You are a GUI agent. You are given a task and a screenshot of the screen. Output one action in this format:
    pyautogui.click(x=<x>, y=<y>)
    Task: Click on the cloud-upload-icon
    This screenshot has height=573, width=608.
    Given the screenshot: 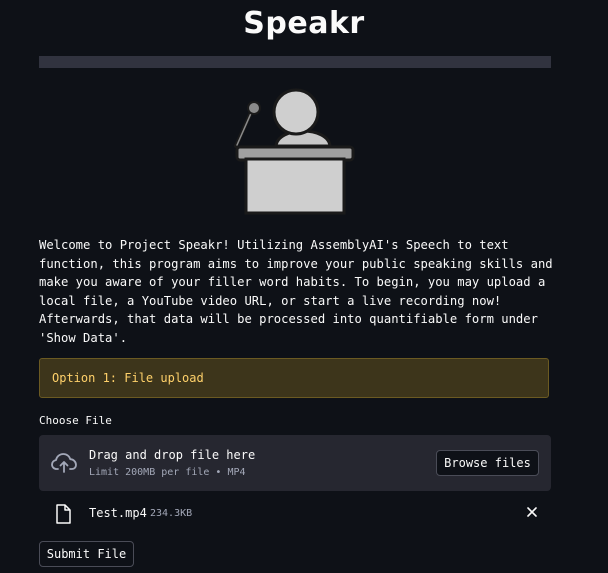 What is the action you would take?
    pyautogui.click(x=64, y=463)
    